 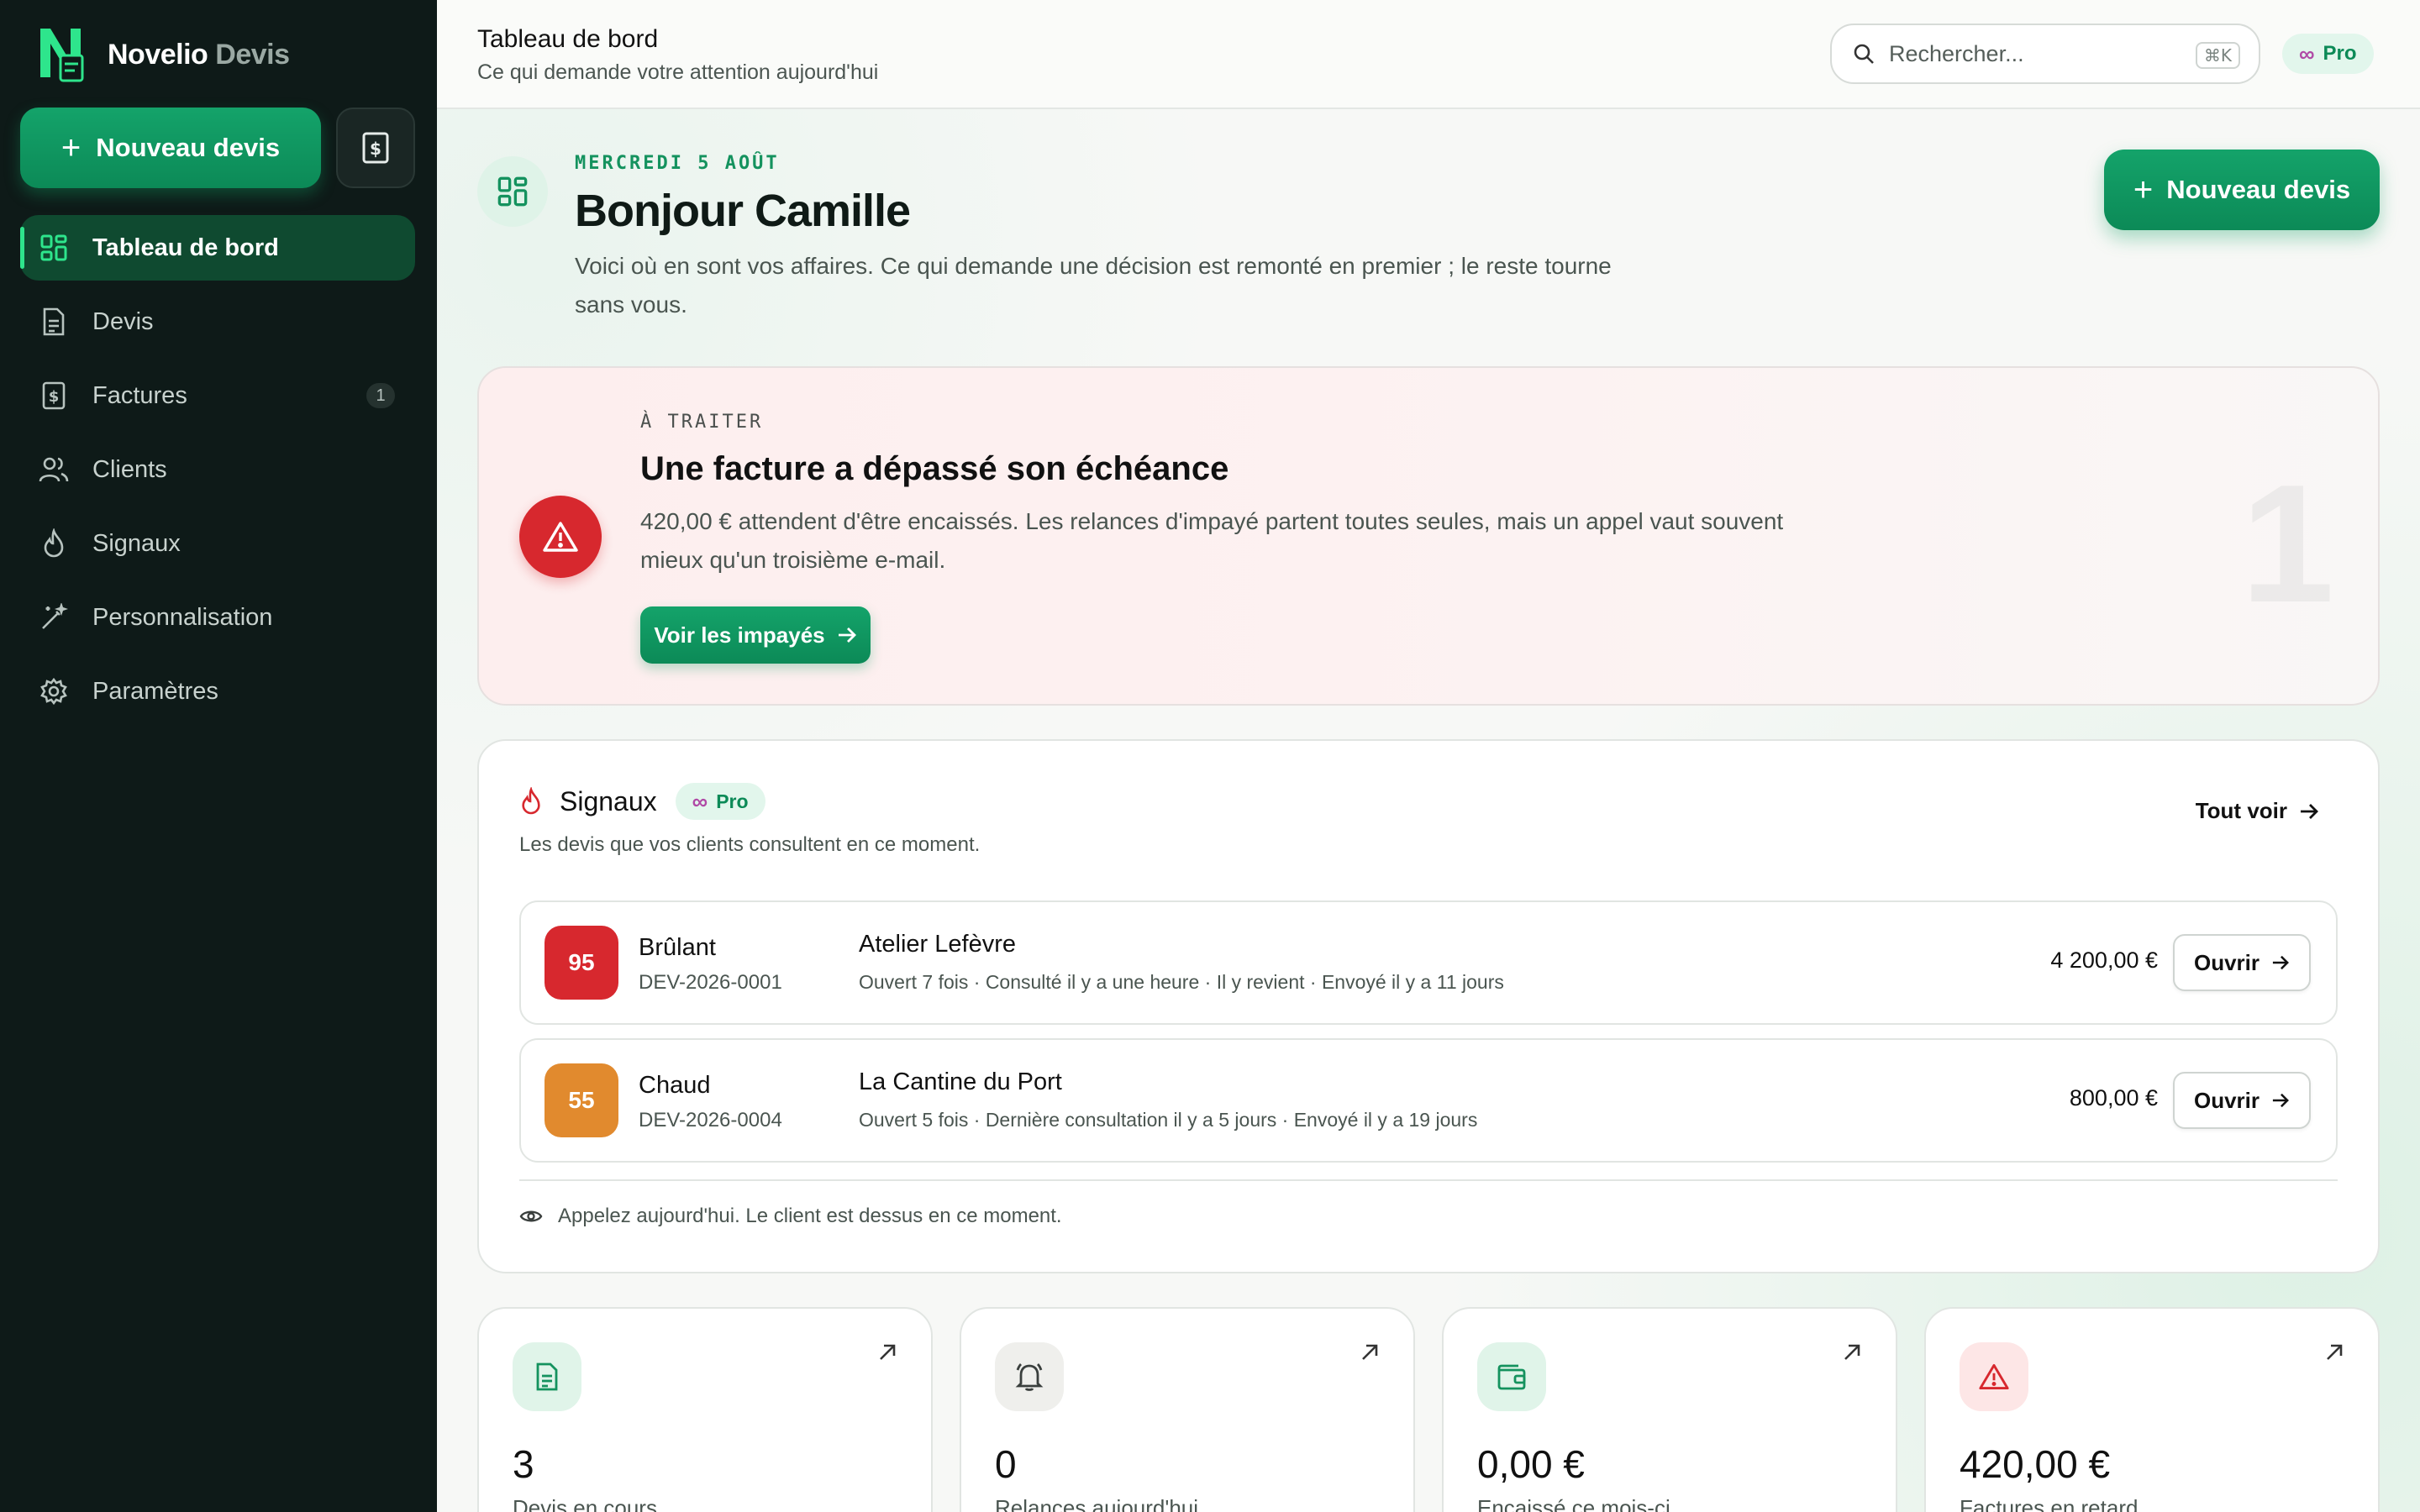 I want to click on pro-badge-label: Pro, so click(x=733, y=801).